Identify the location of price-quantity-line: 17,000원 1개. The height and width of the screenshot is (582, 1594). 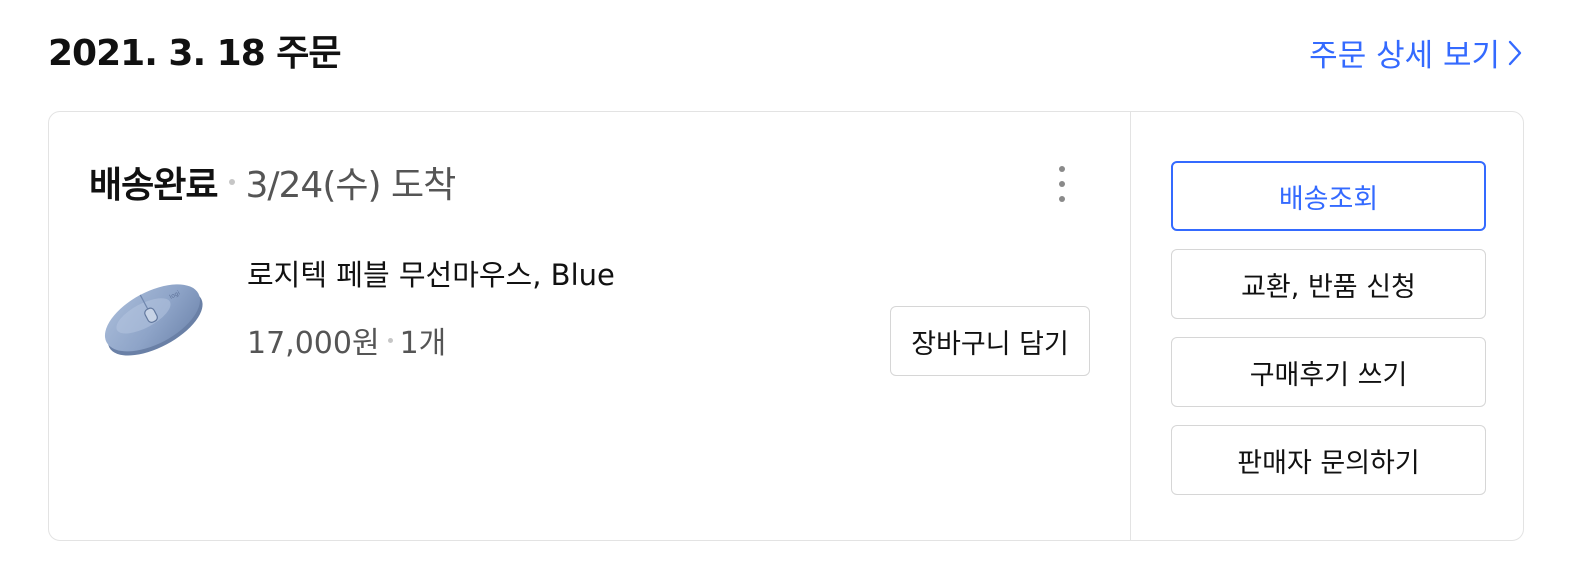
(346, 340).